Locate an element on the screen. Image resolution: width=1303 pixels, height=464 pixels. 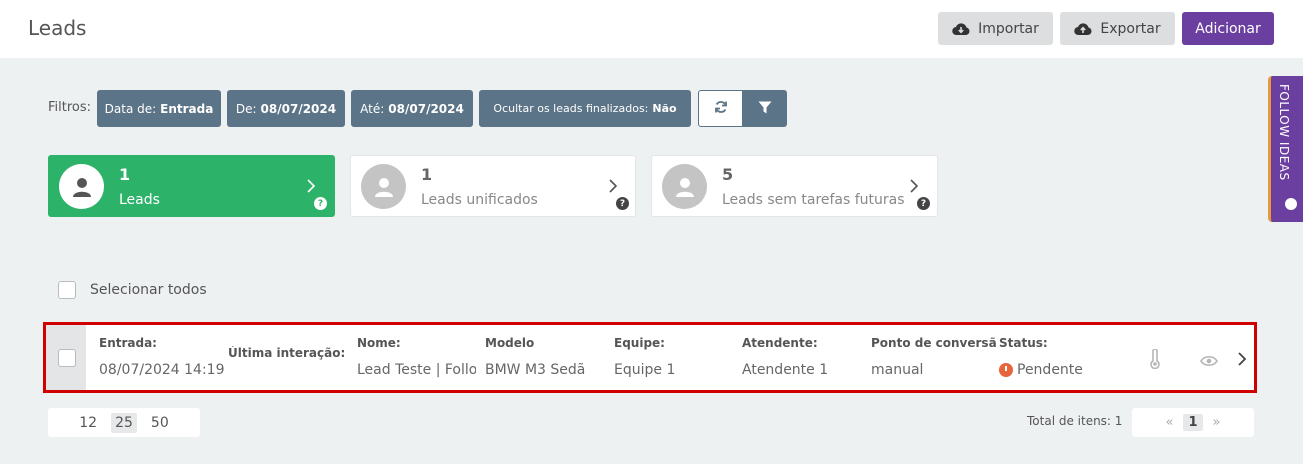
import-label: Importar is located at coordinates (1008, 28).